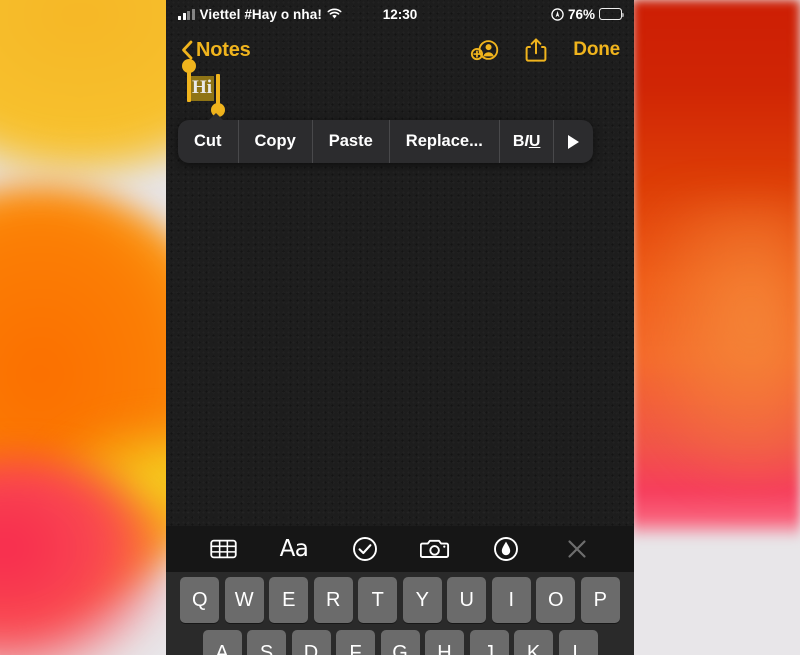  Describe the element at coordinates (378, 600) in the screenshot. I see `key-t: T` at that location.